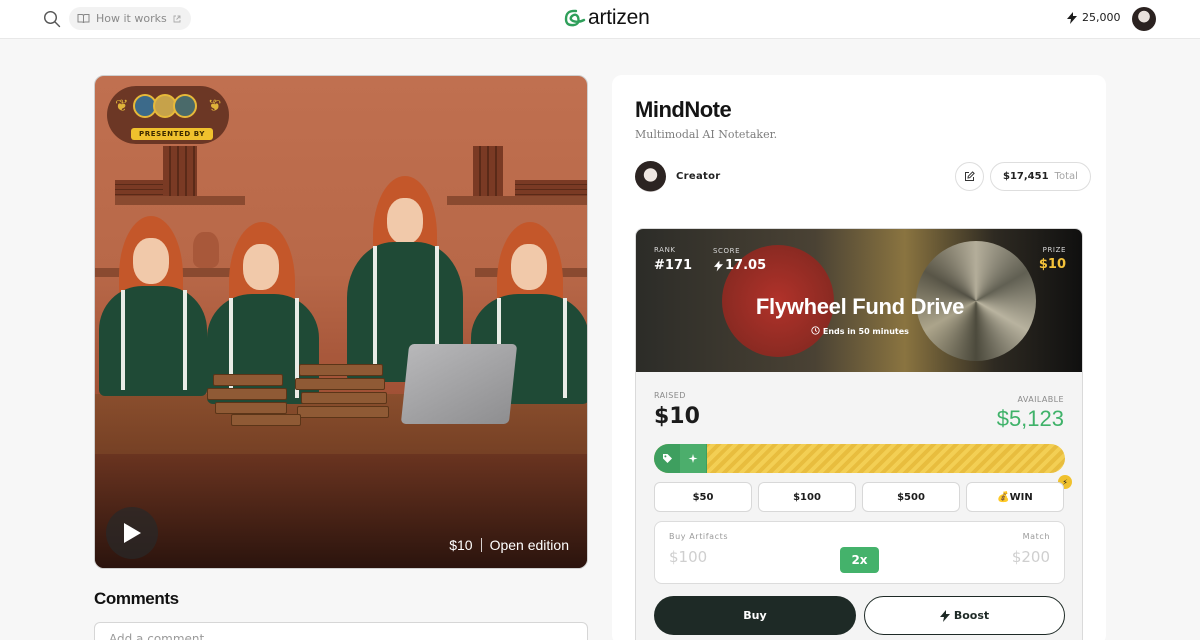 The width and height of the screenshot is (1200, 640). I want to click on comments-heading: Comments, so click(136, 598).